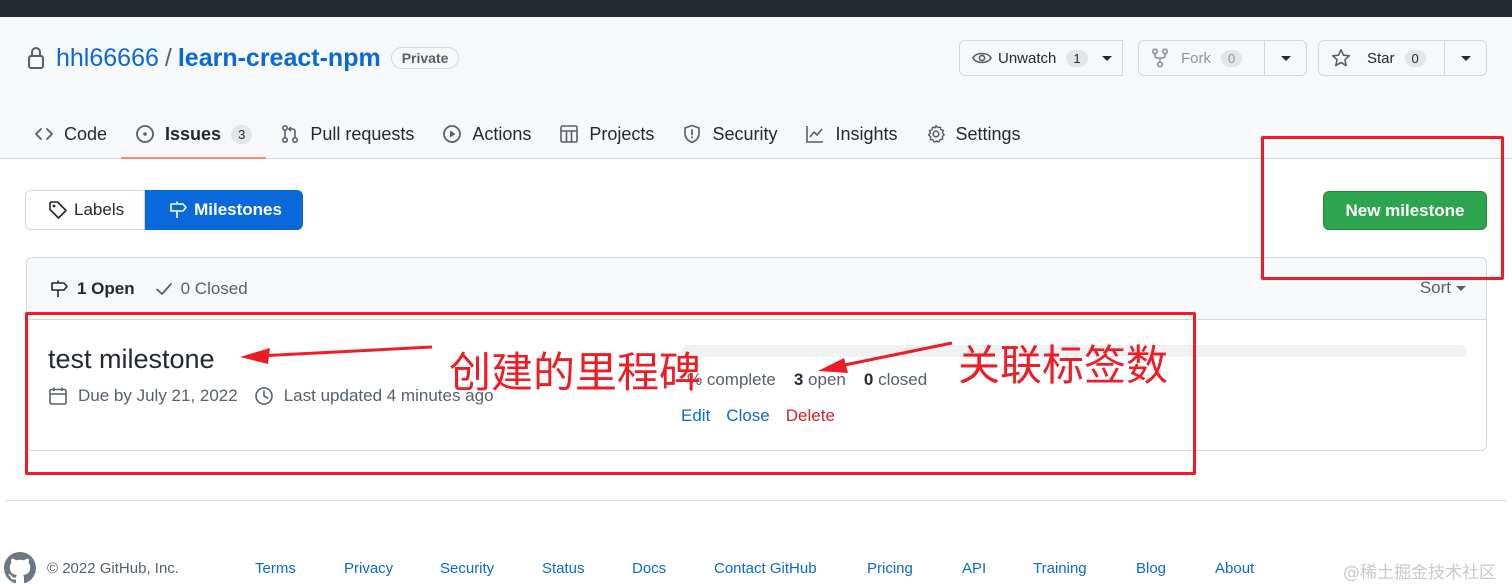 This screenshot has height=584, width=1512. I want to click on fork-dropdown-button, so click(1286, 58).